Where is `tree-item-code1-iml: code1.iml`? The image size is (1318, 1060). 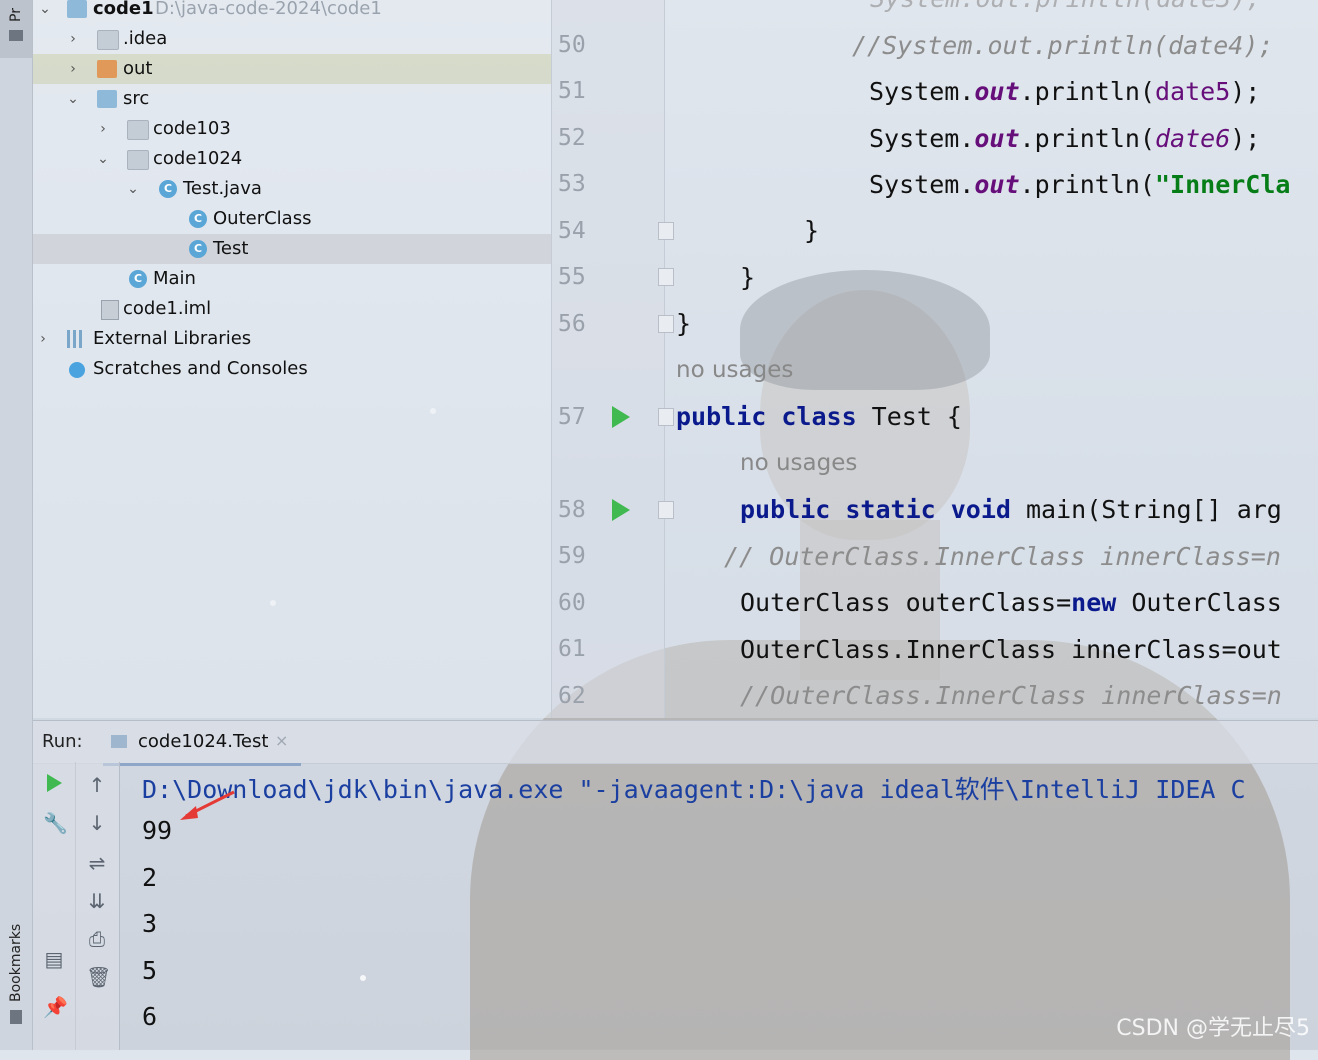 tree-item-code1-iml: code1.iml is located at coordinates (292, 309).